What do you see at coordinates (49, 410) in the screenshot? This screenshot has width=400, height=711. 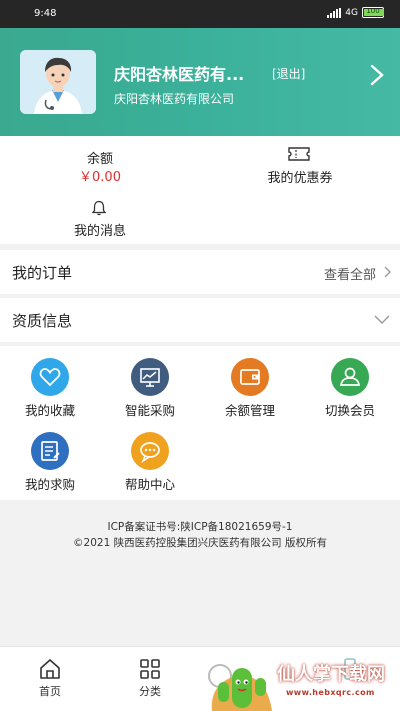 I see `tool-label: 我的收藏` at bounding box center [49, 410].